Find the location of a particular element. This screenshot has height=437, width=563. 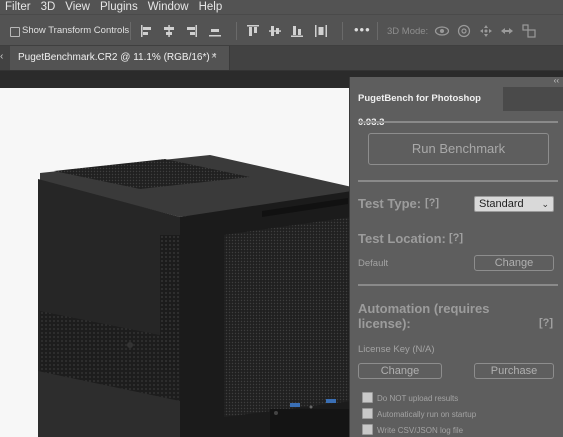

distribute-icon is located at coordinates (321, 31).